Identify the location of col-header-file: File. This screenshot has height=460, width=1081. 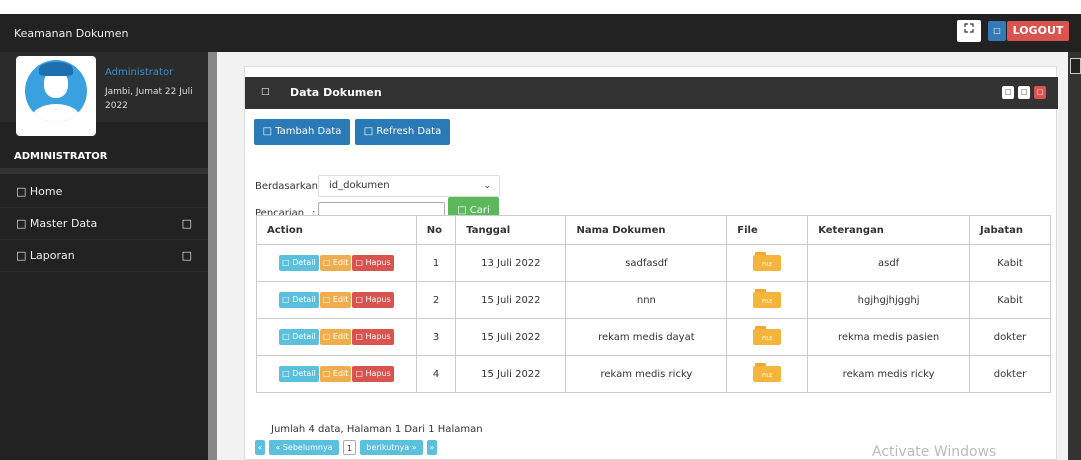
(767, 230).